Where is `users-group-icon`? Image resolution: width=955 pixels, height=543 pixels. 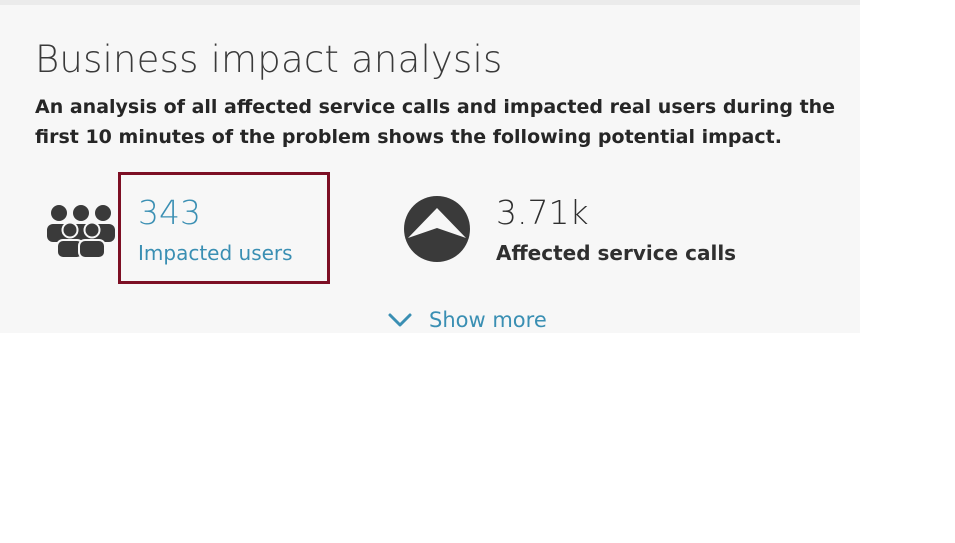 users-group-icon is located at coordinates (81, 232).